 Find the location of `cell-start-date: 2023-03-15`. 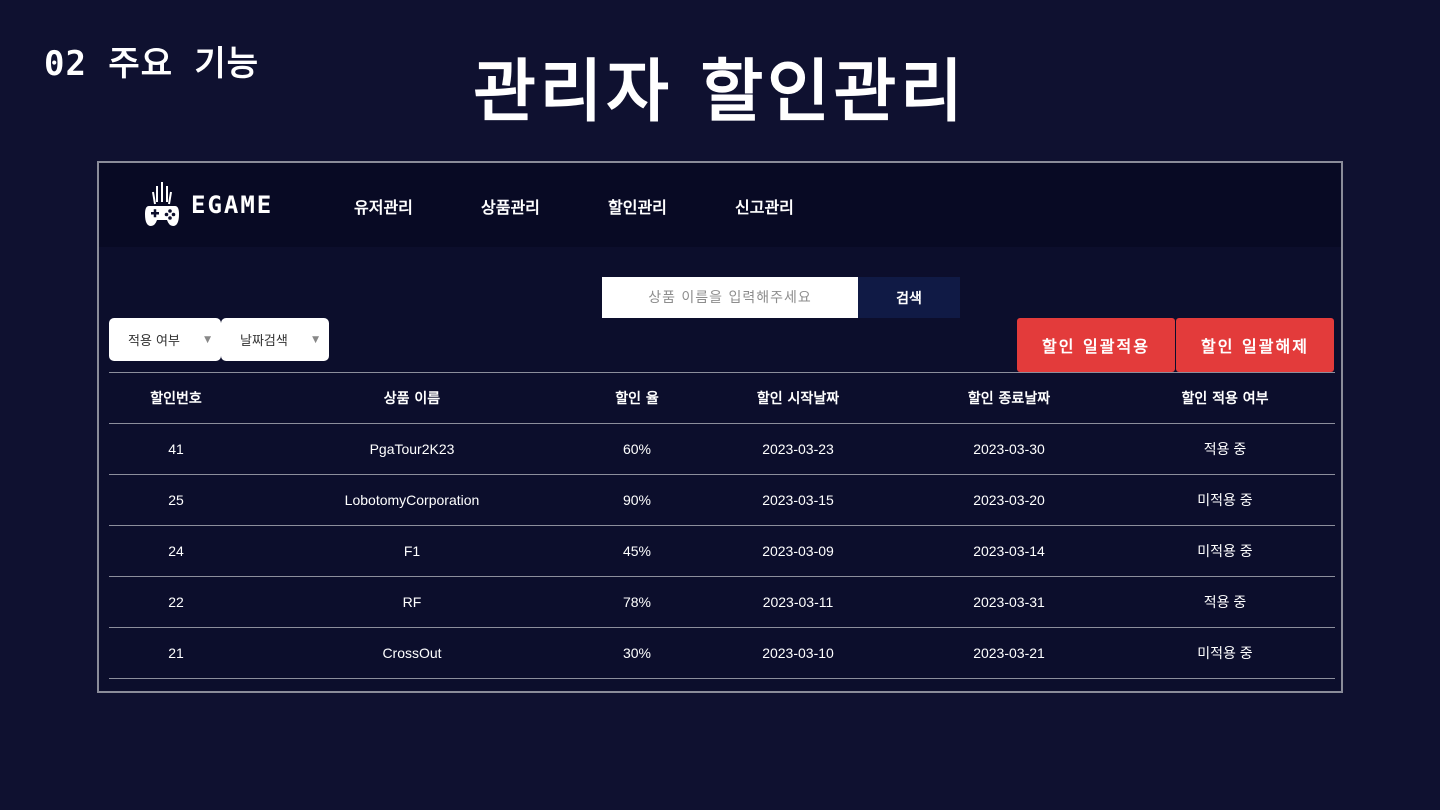

cell-start-date: 2023-03-15 is located at coordinates (798, 500).